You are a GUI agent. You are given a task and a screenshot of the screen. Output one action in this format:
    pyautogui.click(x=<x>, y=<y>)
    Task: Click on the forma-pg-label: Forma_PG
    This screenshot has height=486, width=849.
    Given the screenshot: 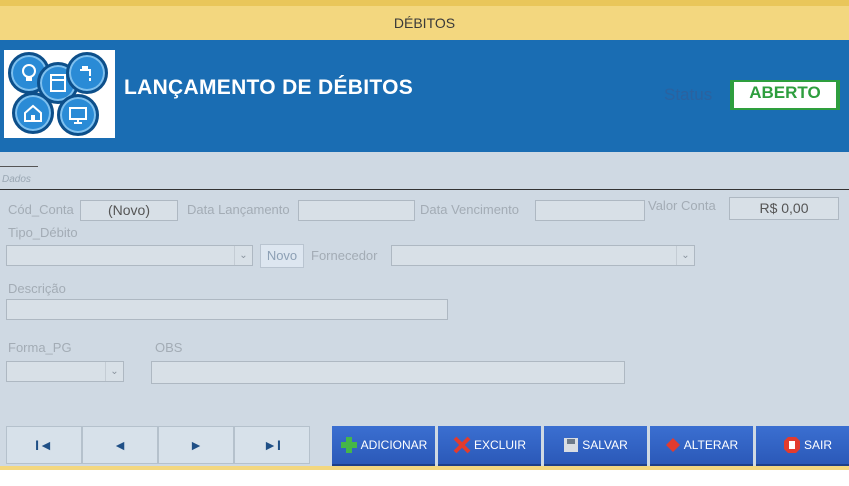 What is the action you would take?
    pyautogui.click(x=40, y=347)
    